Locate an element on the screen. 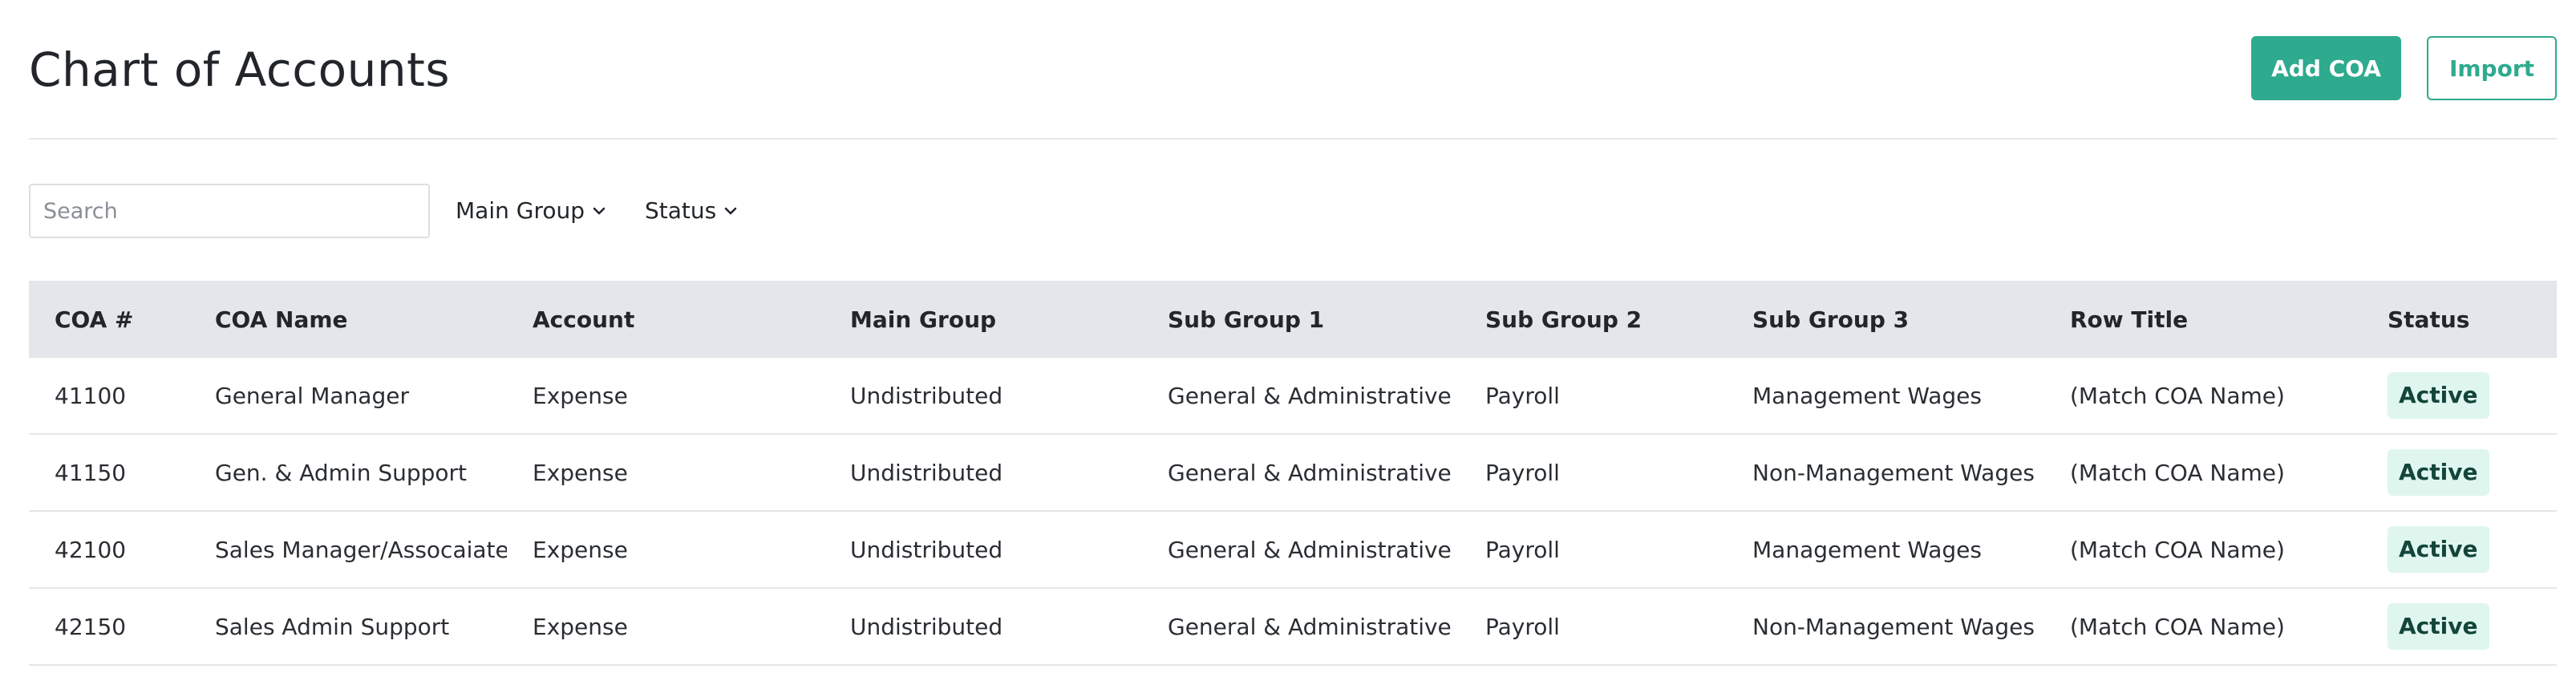  coa-name-cell: Sales Manager/Assocaiate is located at coordinates (361, 549).